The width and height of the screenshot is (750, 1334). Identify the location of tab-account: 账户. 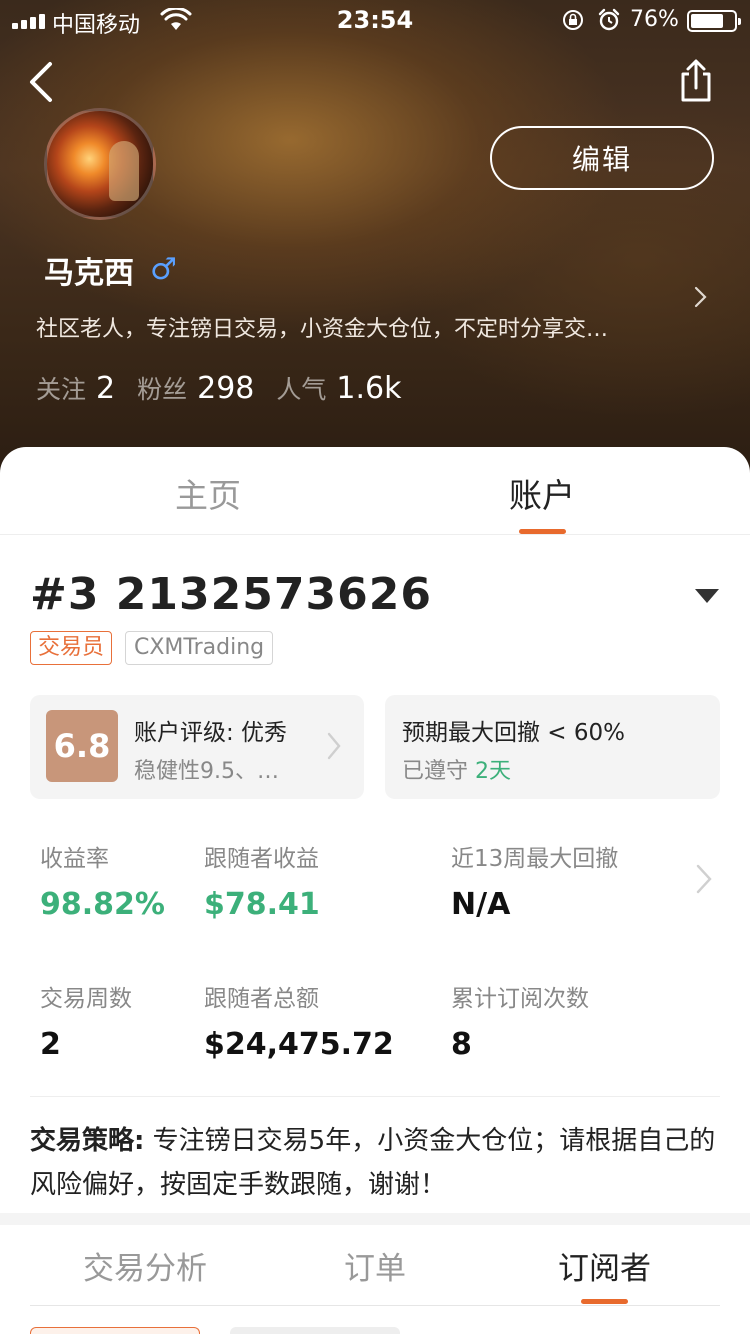
(542, 493).